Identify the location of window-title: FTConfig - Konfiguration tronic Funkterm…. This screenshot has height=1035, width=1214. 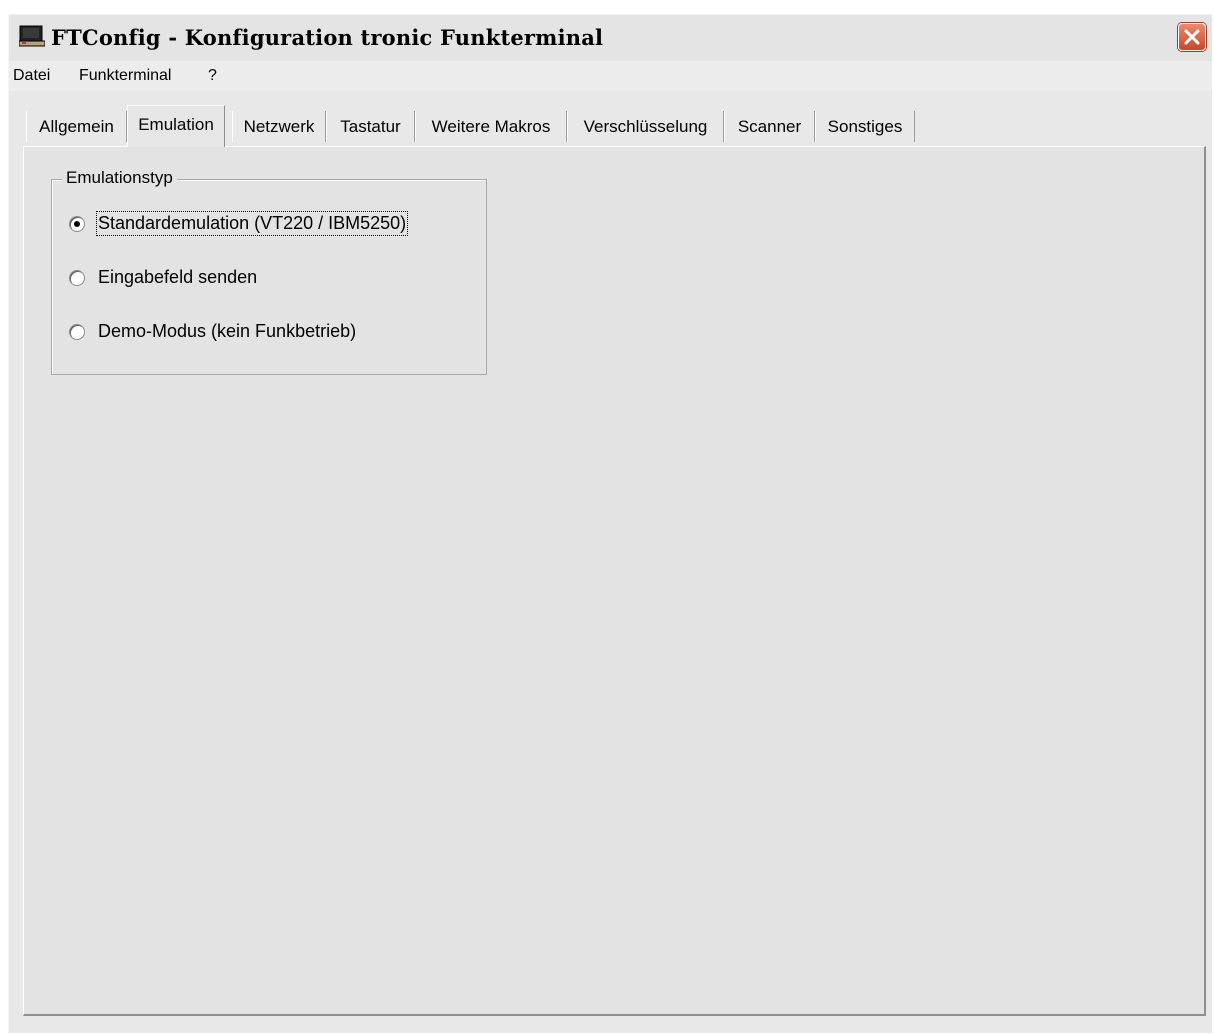
(327, 37).